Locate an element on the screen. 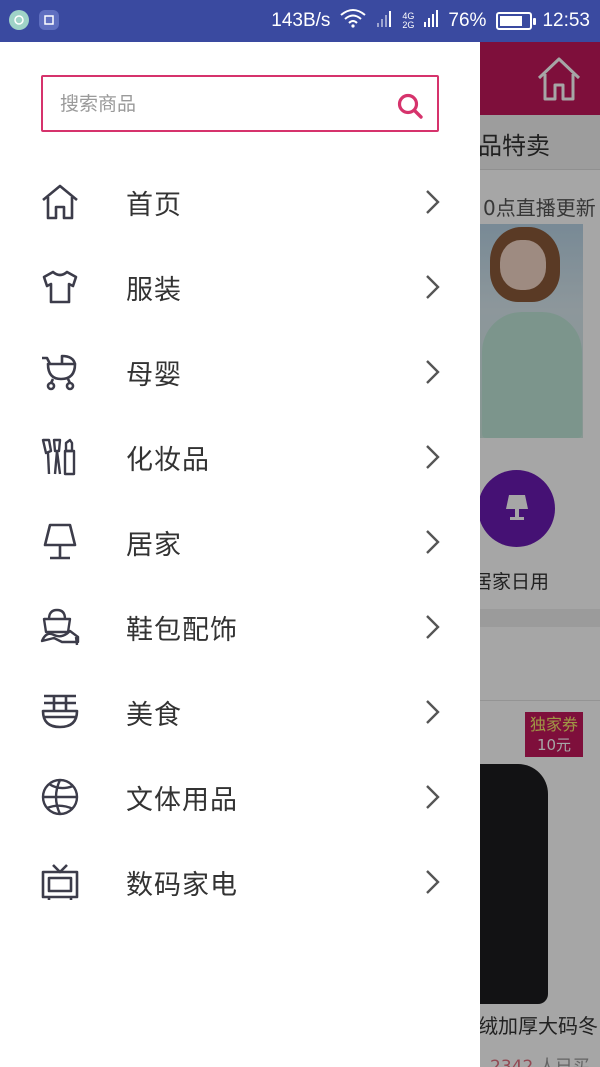  menu-item-home-living: 居家 is located at coordinates (240, 543).